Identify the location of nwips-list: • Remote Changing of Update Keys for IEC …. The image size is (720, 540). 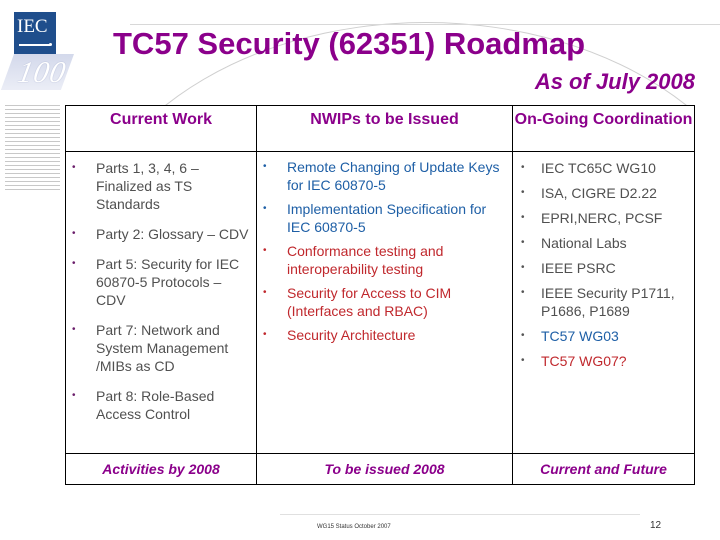
(384, 251).